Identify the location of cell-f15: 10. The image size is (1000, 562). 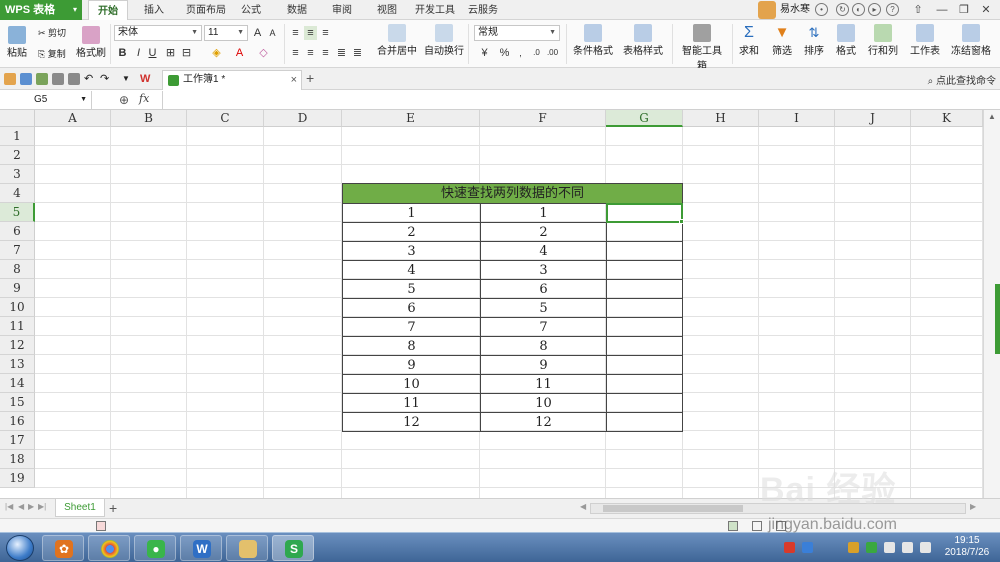
(543, 403).